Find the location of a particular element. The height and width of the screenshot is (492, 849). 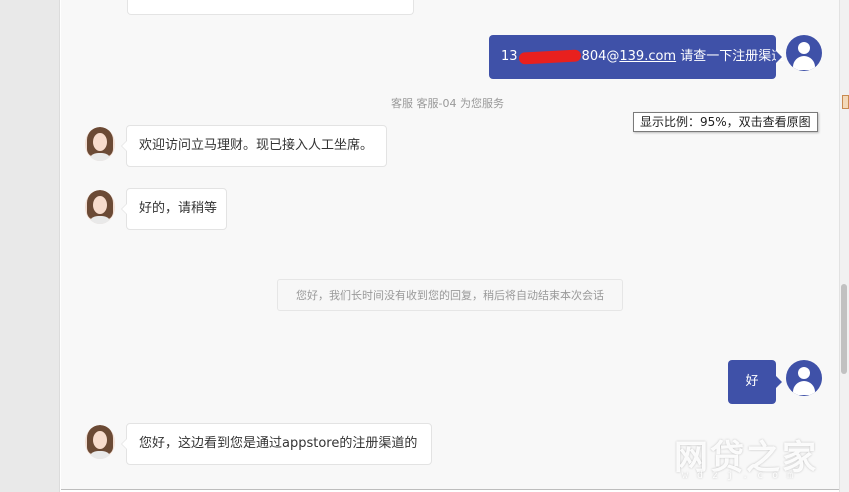

agent-message-bubble: 您好，这边看到您是通过appstore的注册渠道的 is located at coordinates (276, 444).